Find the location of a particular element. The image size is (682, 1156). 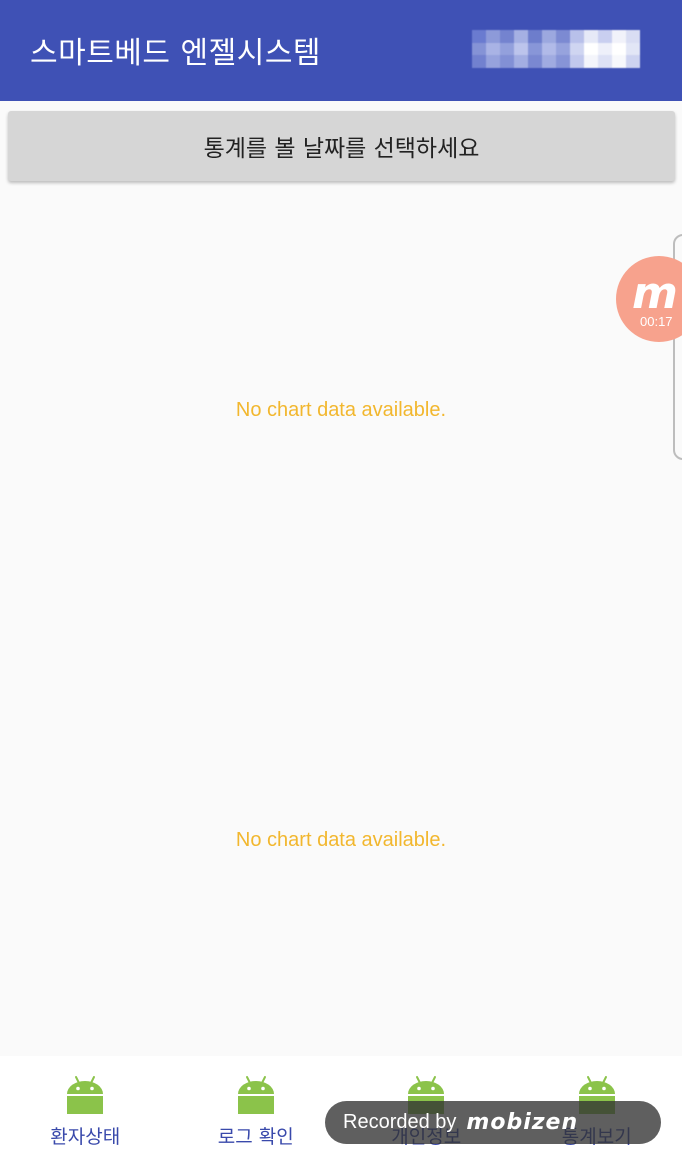

mobizen-logo-icon: m is located at coordinates (655, 293).